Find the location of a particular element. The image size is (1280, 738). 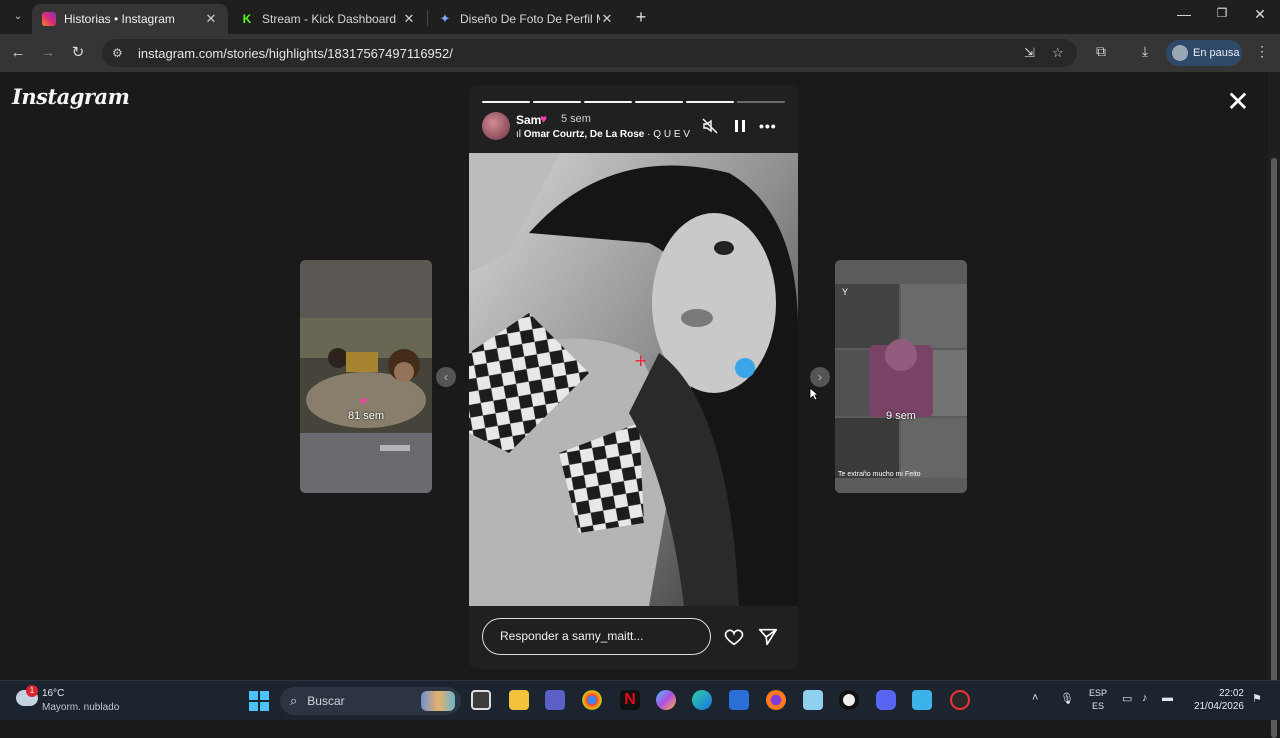

pause-icon is located at coordinates (740, 127).